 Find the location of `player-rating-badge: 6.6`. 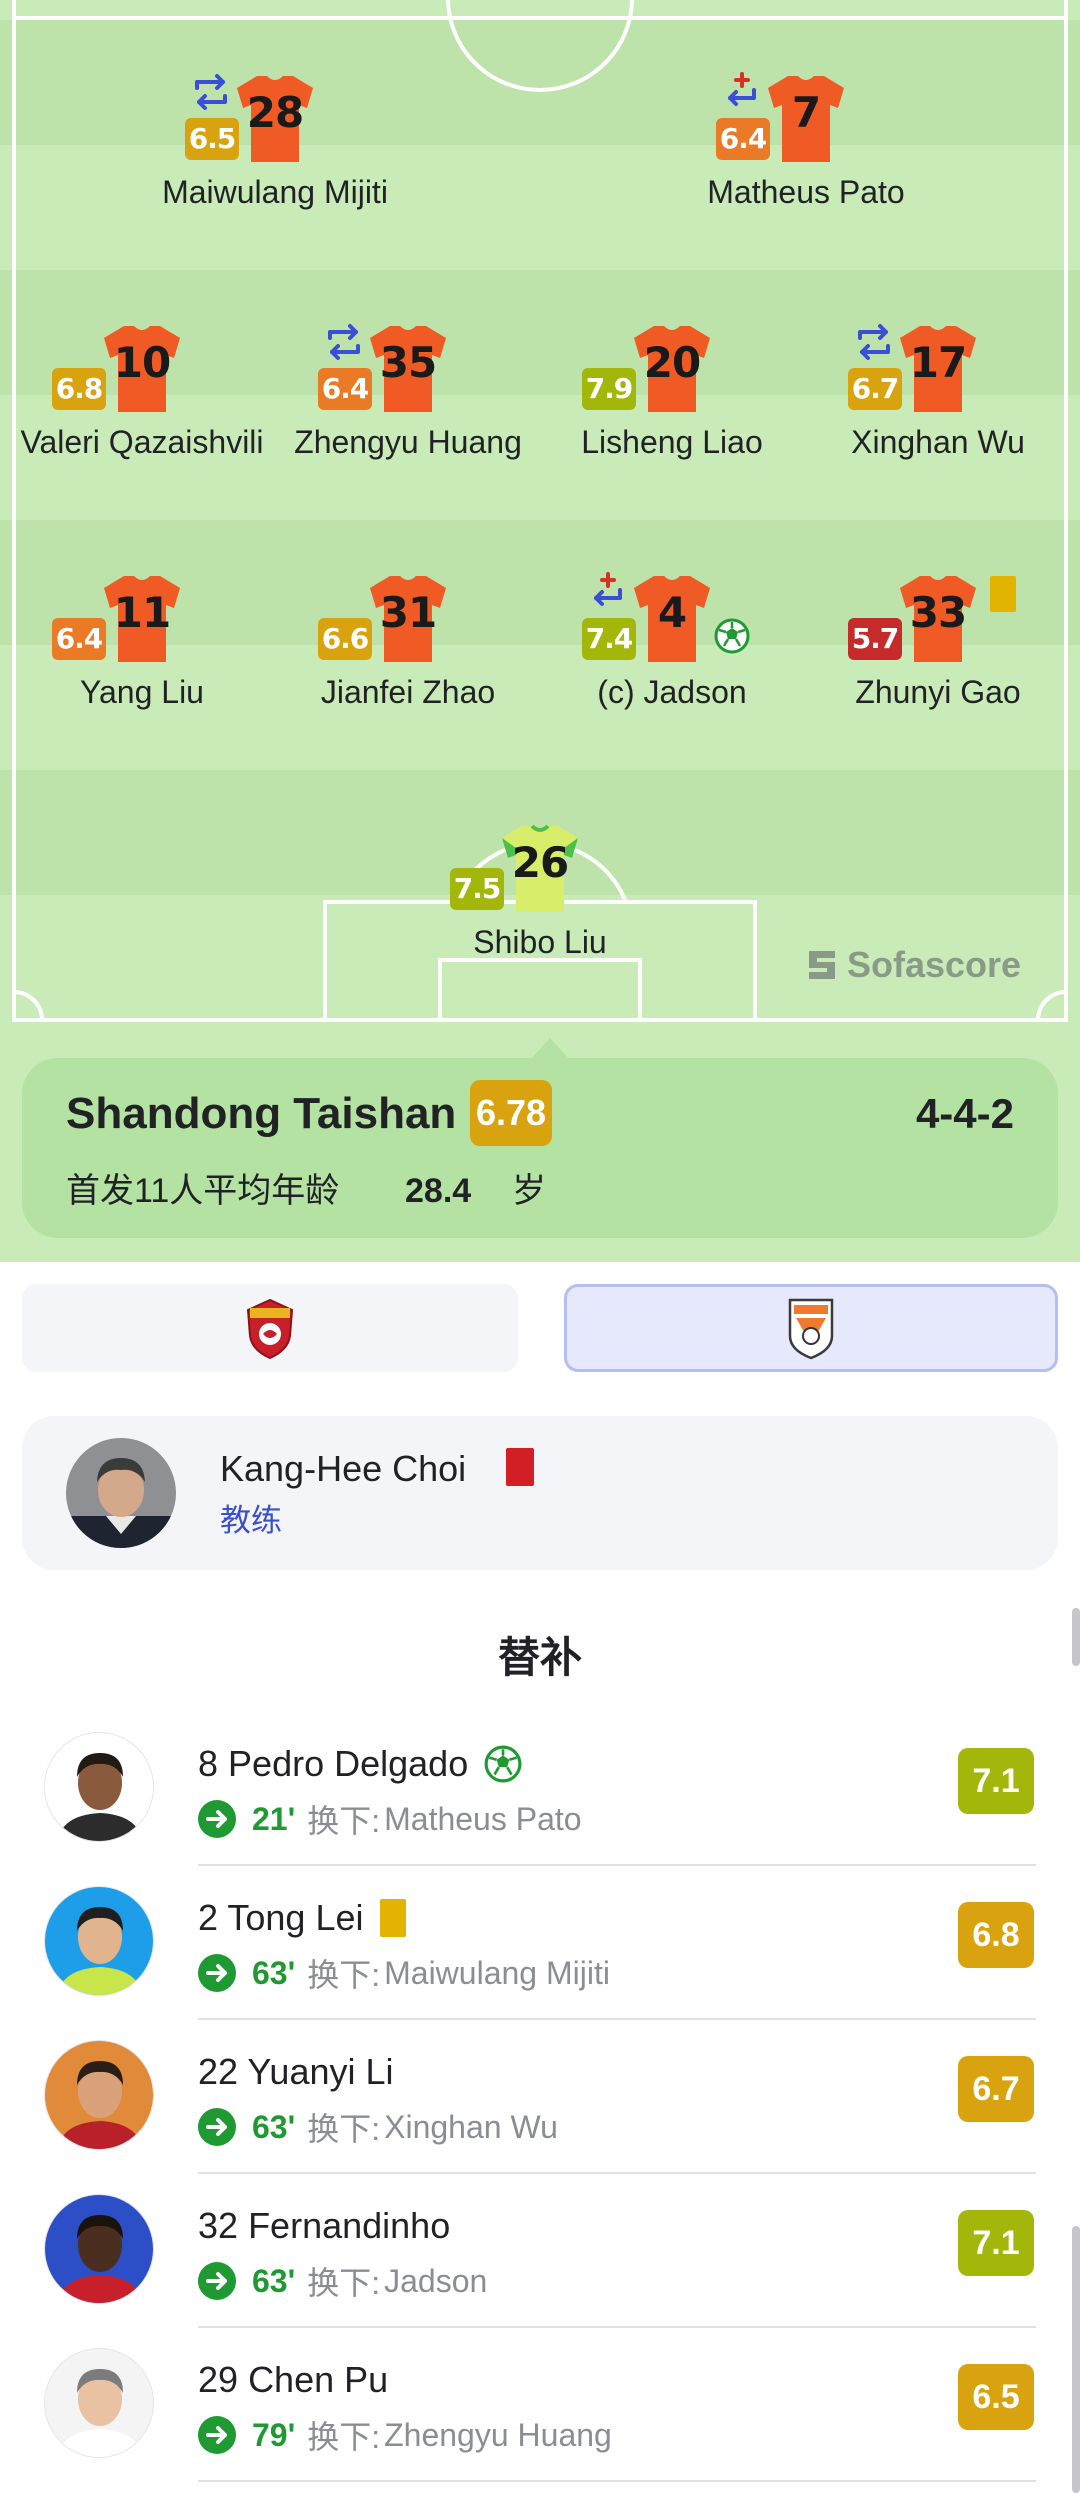

player-rating-badge: 6.6 is located at coordinates (345, 639).